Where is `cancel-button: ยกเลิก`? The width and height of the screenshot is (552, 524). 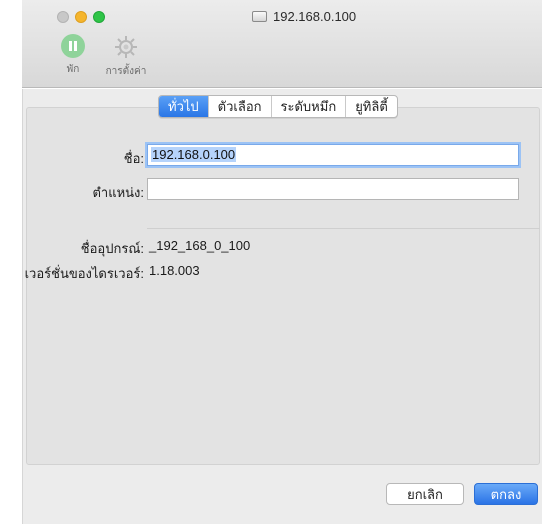
cancel-button: ยกเลิก is located at coordinates (425, 494).